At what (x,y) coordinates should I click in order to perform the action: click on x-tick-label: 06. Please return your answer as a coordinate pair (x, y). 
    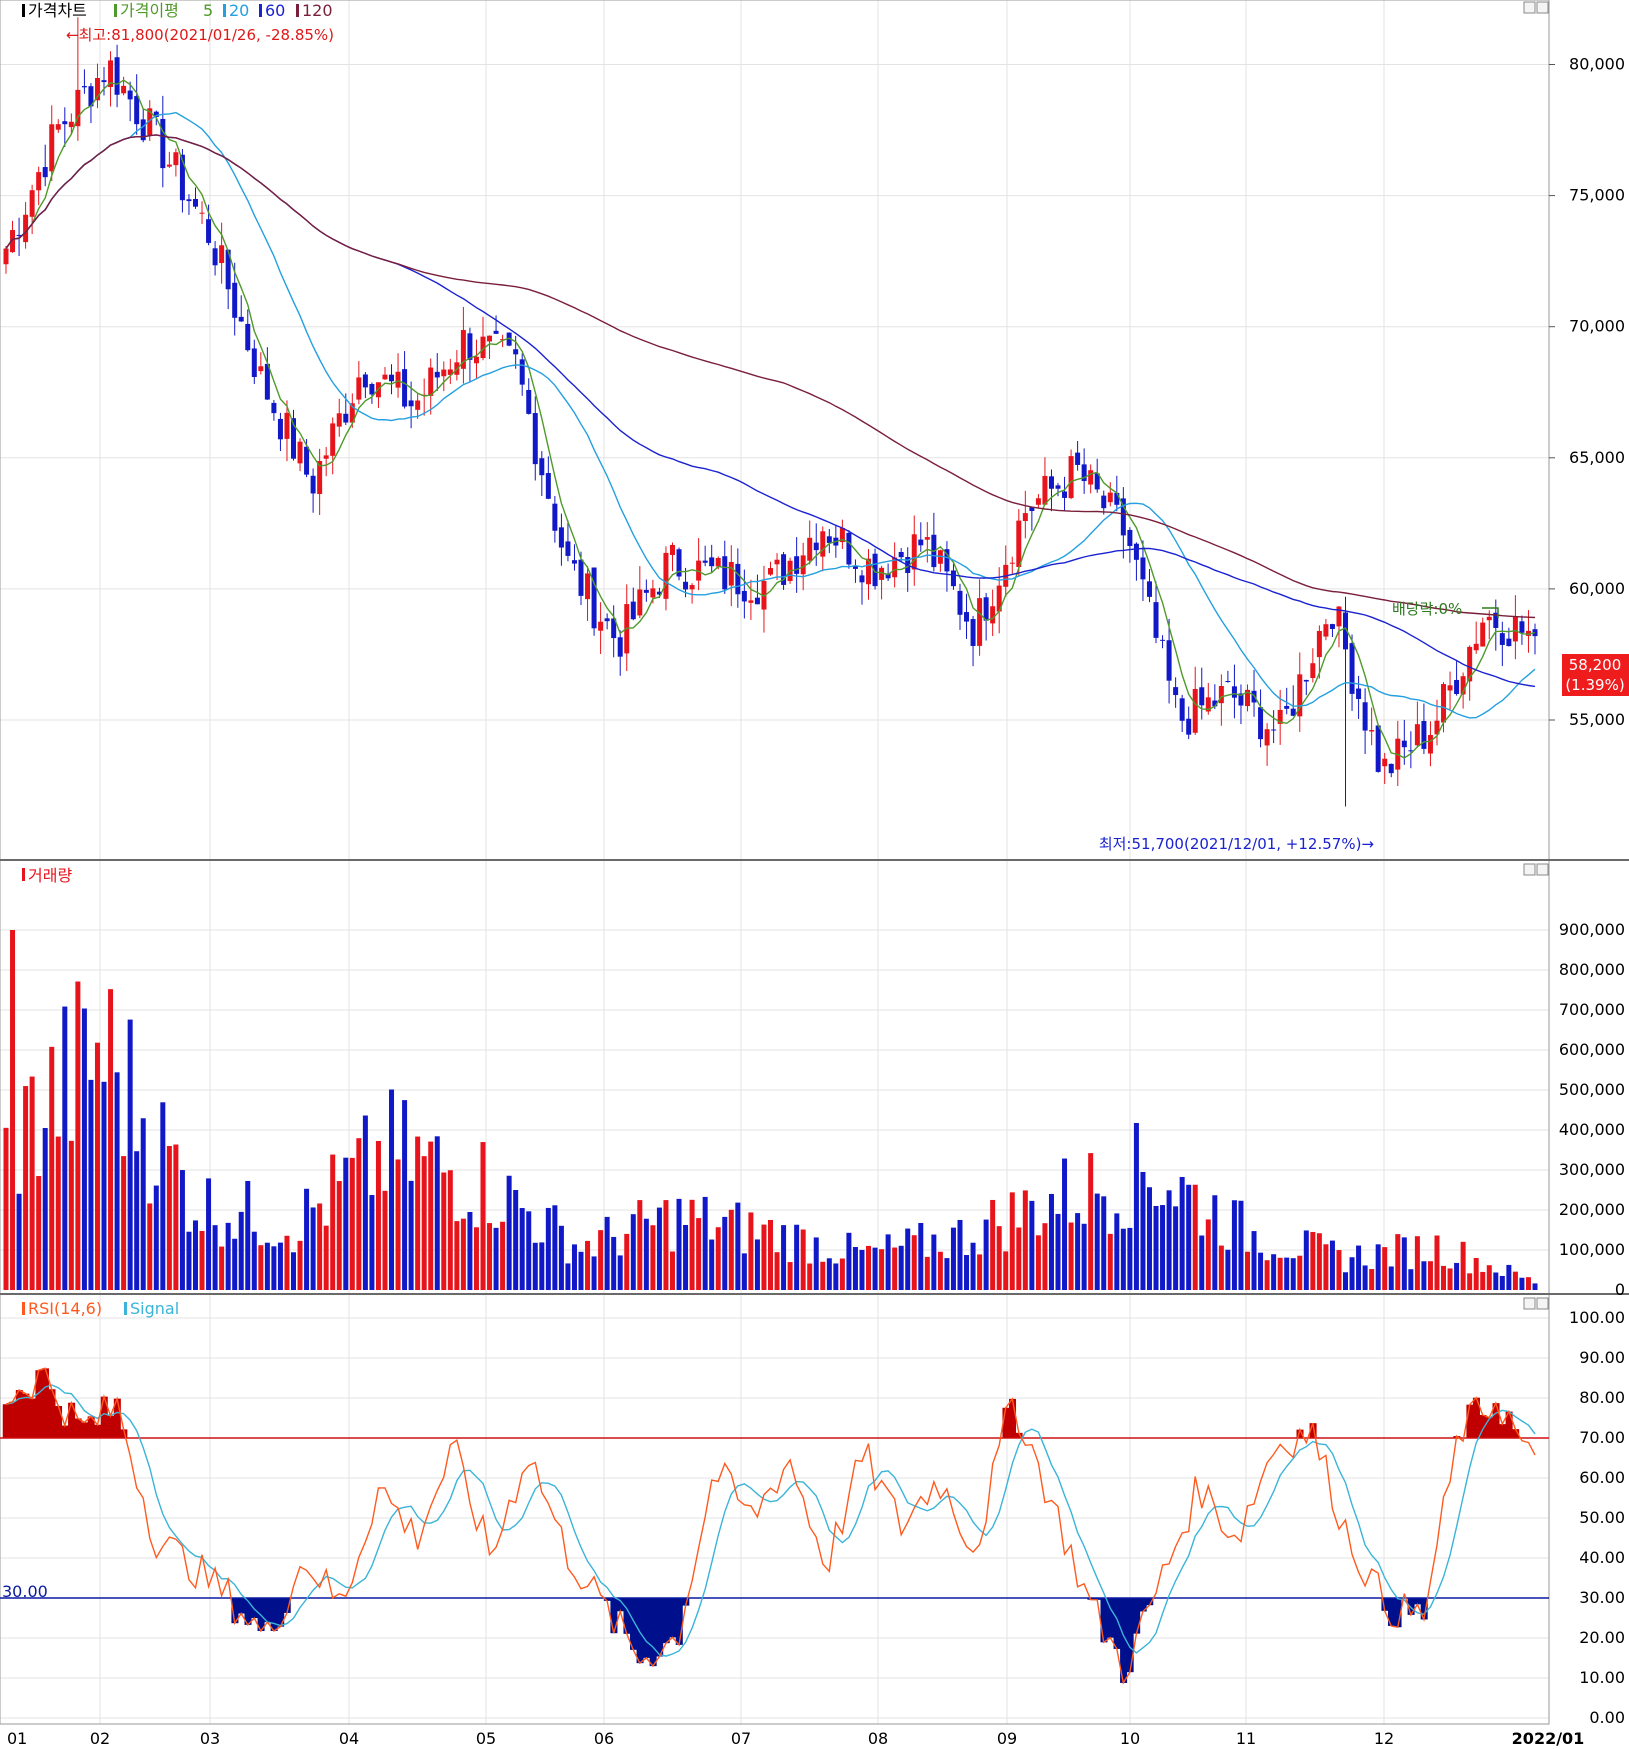
    Looking at the image, I should click on (604, 1738).